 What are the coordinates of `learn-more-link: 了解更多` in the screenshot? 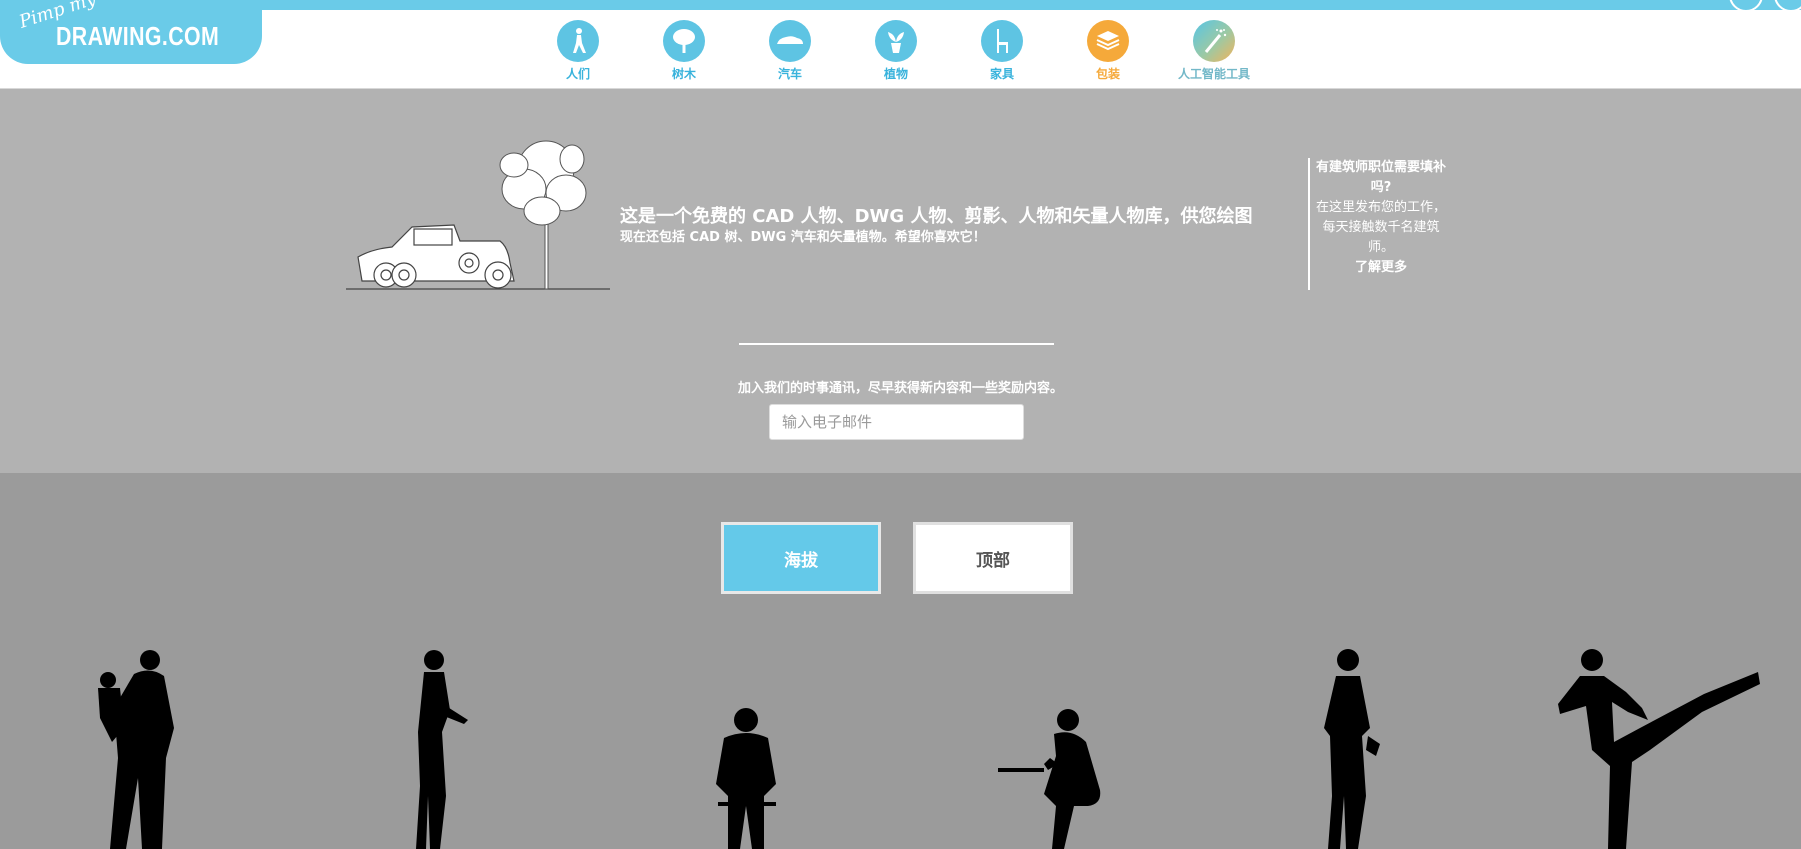 It's located at (1381, 268).